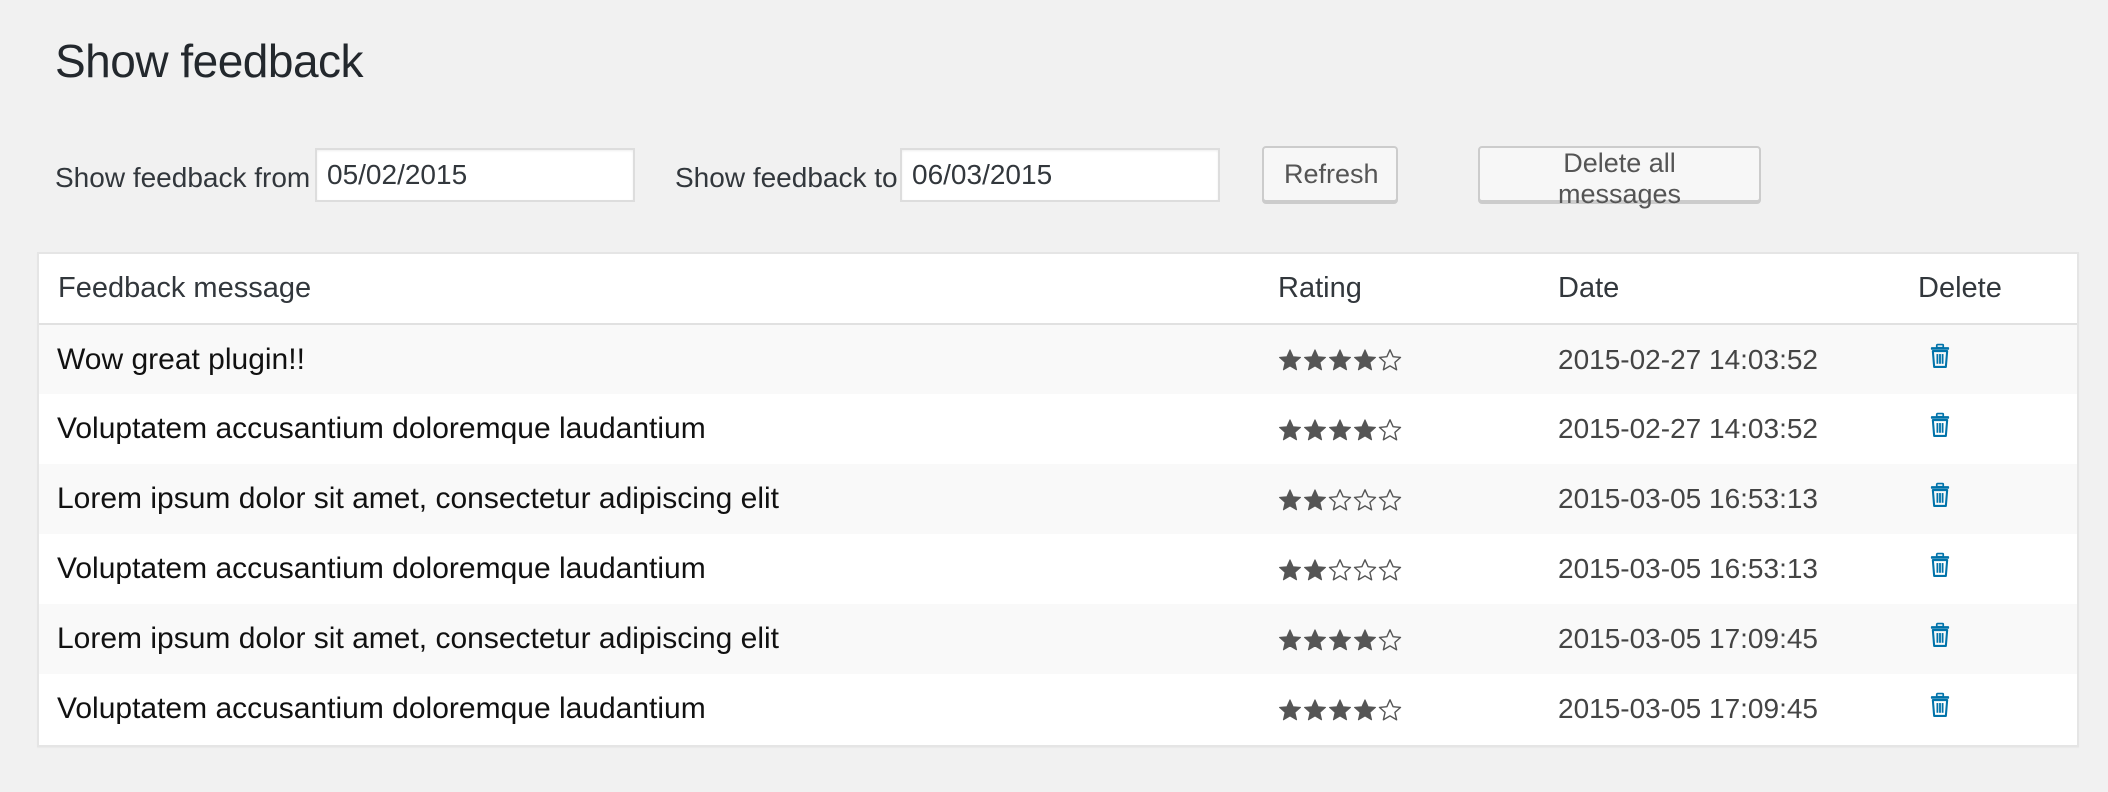  I want to click on header-date: Date, so click(1738, 289).